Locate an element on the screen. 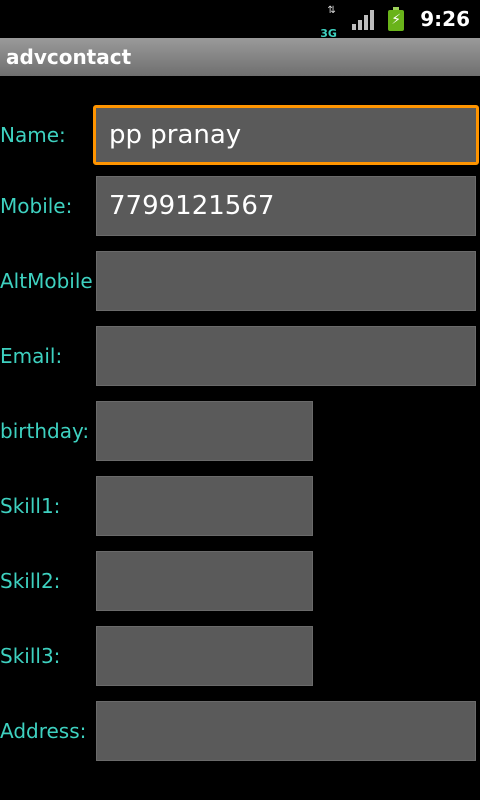 The image size is (480, 800). altmobile-input is located at coordinates (286, 281).